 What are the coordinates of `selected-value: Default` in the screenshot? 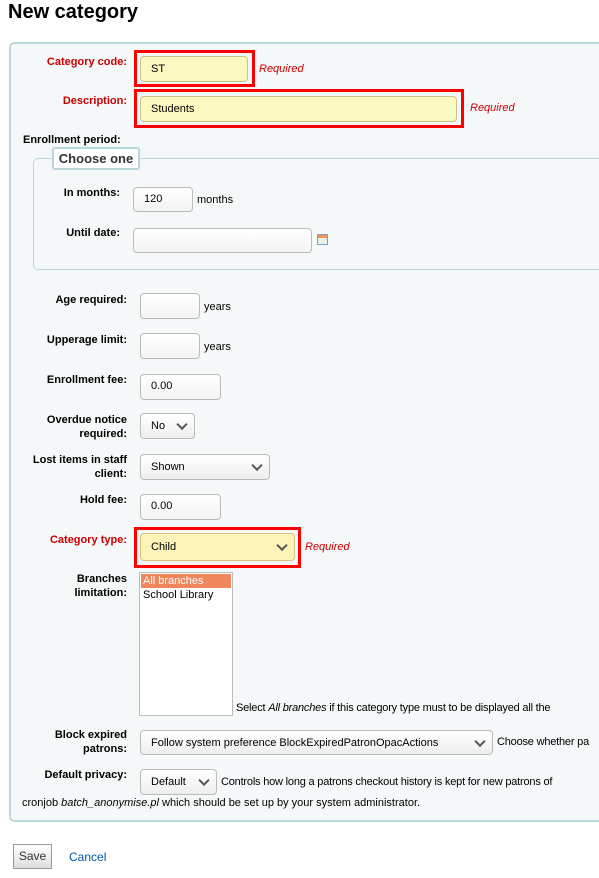 It's located at (168, 782).